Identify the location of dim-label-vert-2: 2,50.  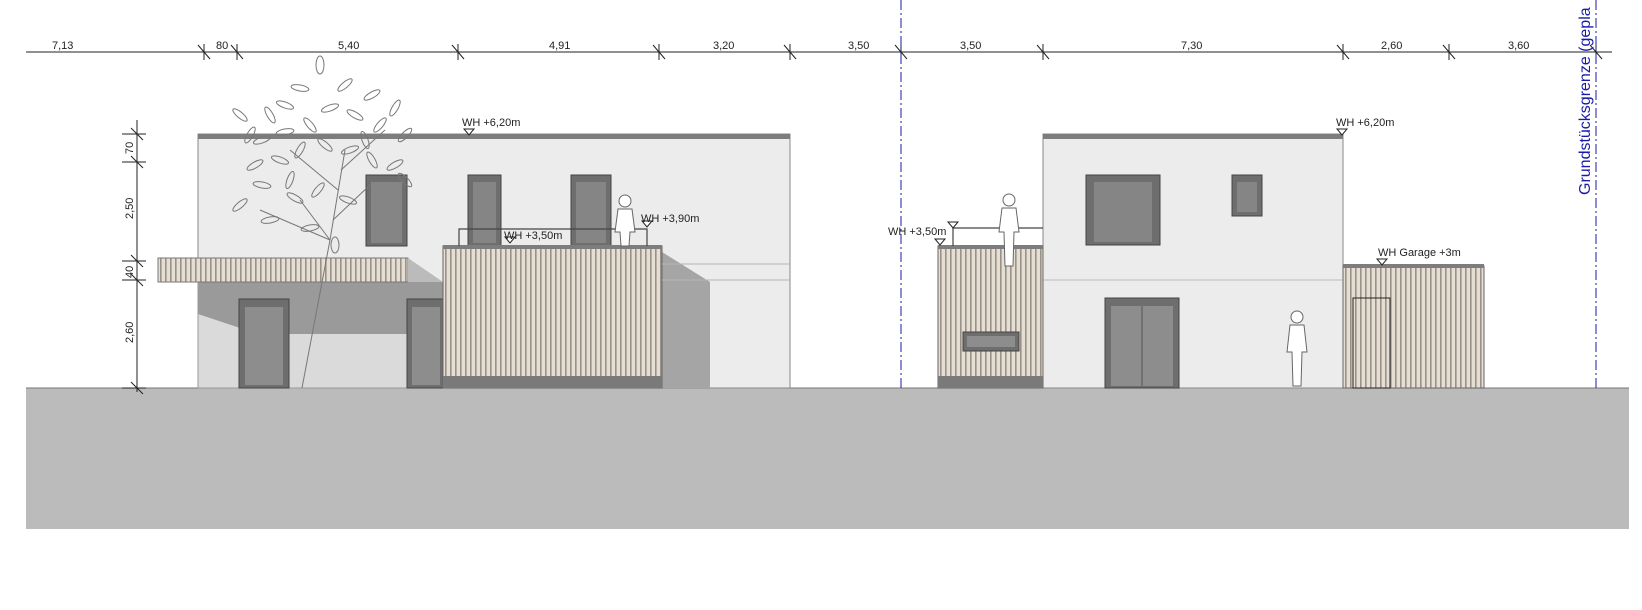
(130, 208).